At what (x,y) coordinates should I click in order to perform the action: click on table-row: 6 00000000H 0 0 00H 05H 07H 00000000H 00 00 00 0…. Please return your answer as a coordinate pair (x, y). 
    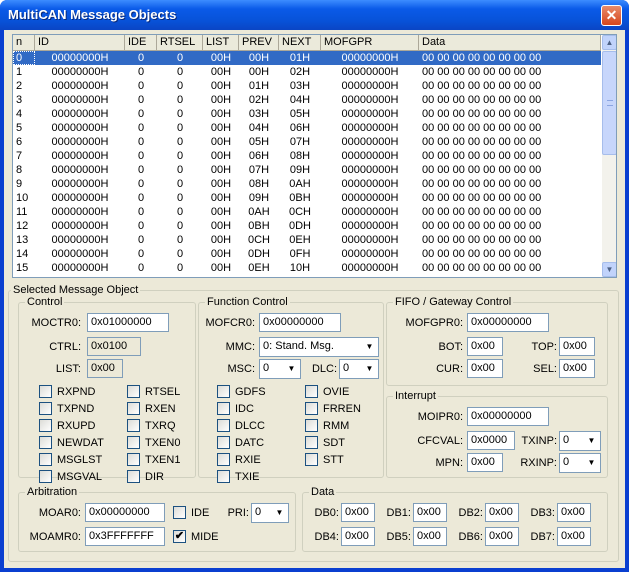
    Looking at the image, I should click on (307, 142).